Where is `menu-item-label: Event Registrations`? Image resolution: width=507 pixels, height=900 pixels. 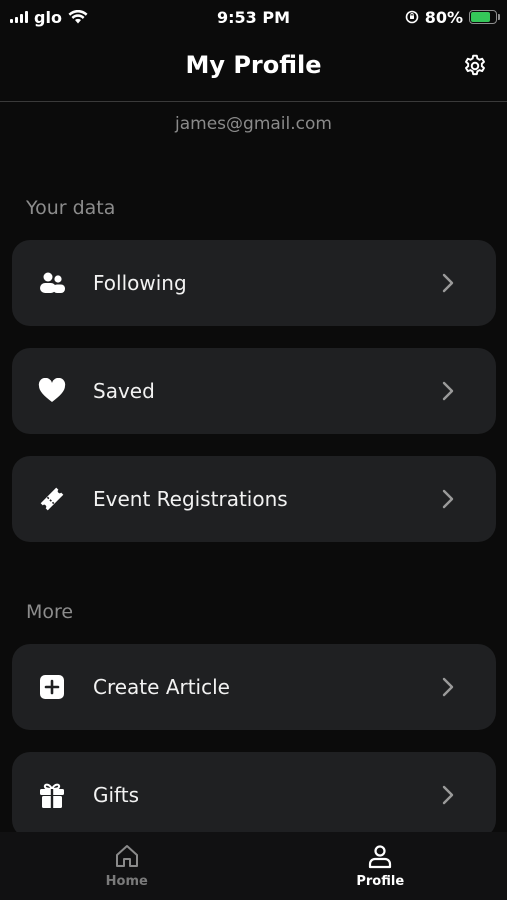 menu-item-label: Event Registrations is located at coordinates (190, 499).